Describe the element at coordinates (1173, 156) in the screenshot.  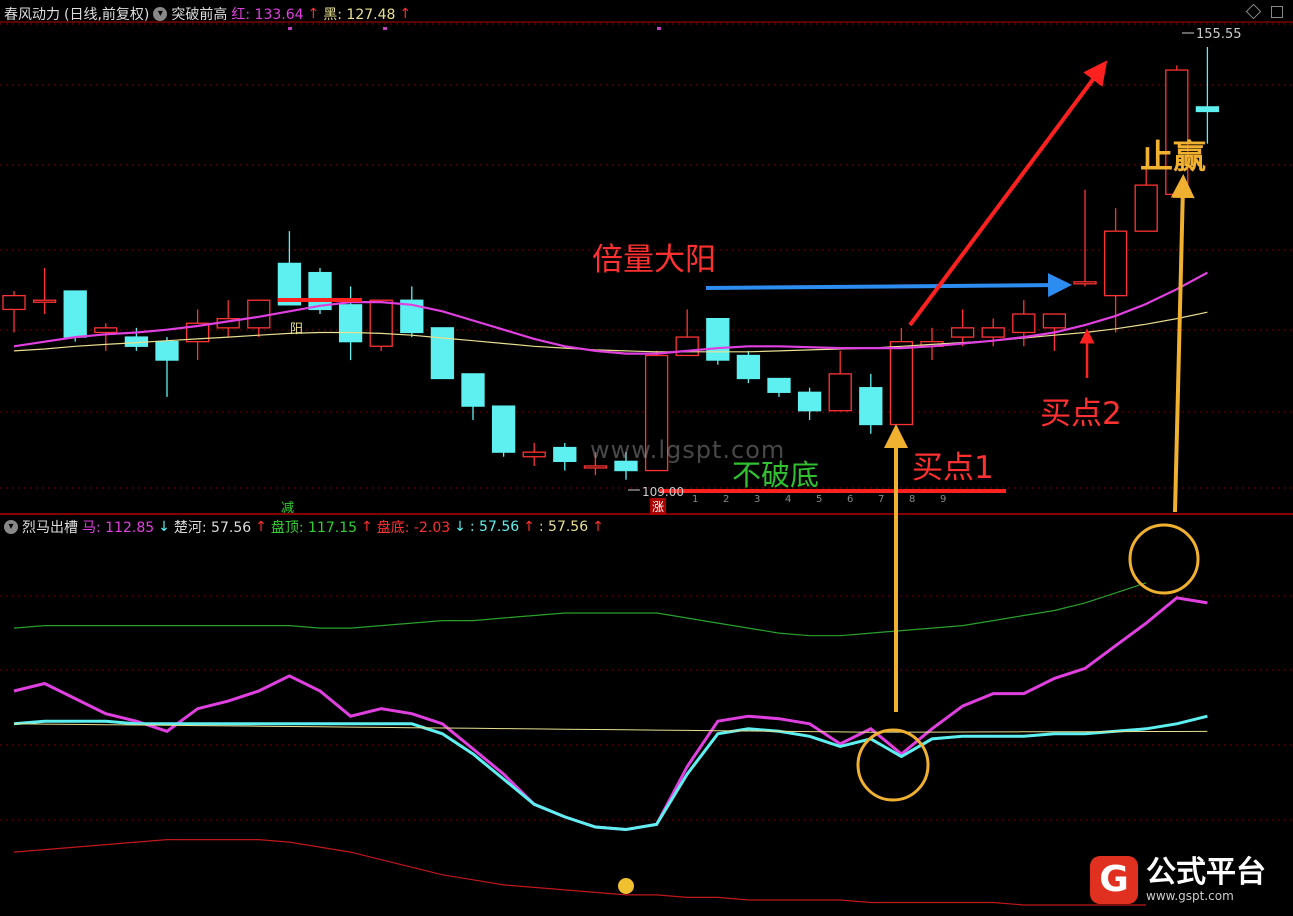
I see `take-profit-label: 止赢` at that location.